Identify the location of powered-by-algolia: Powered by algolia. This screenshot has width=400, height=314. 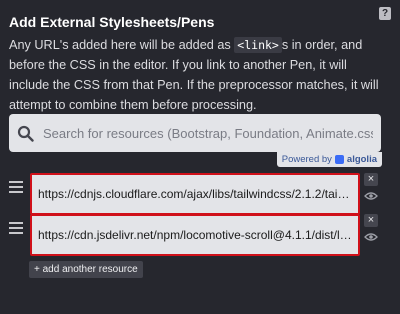
(329, 159).